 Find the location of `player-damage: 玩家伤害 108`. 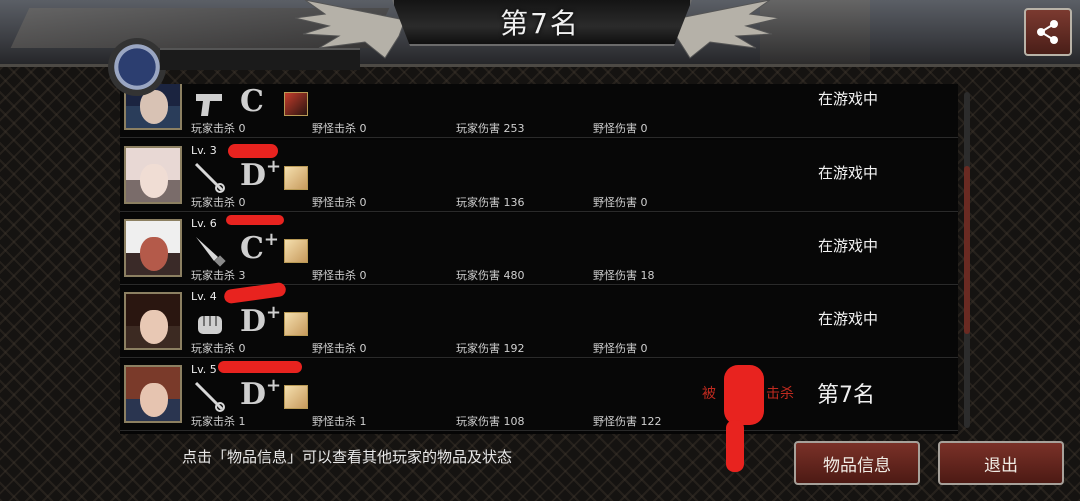

player-damage: 玩家伤害 108 is located at coordinates (490, 421).